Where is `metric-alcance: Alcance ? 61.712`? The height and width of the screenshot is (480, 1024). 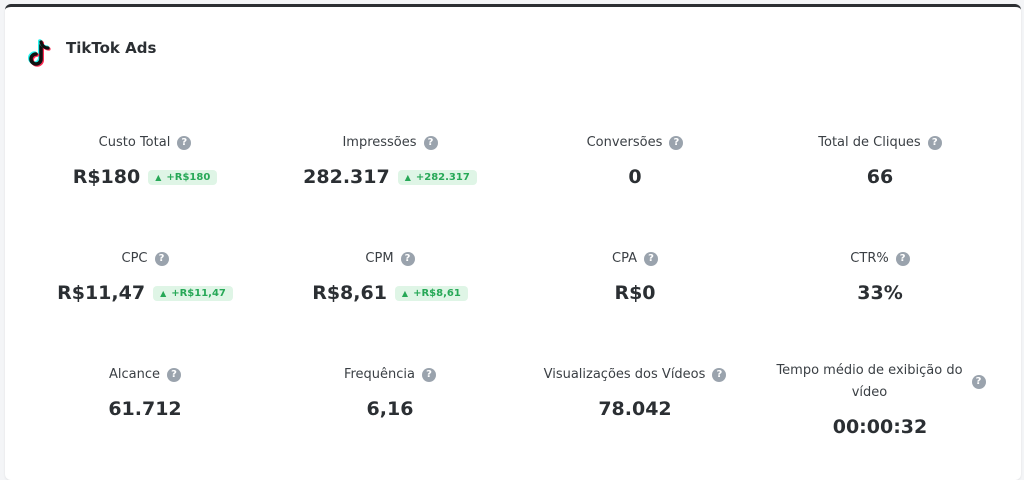
metric-alcance: Alcance ? 61.712 is located at coordinates (145, 393).